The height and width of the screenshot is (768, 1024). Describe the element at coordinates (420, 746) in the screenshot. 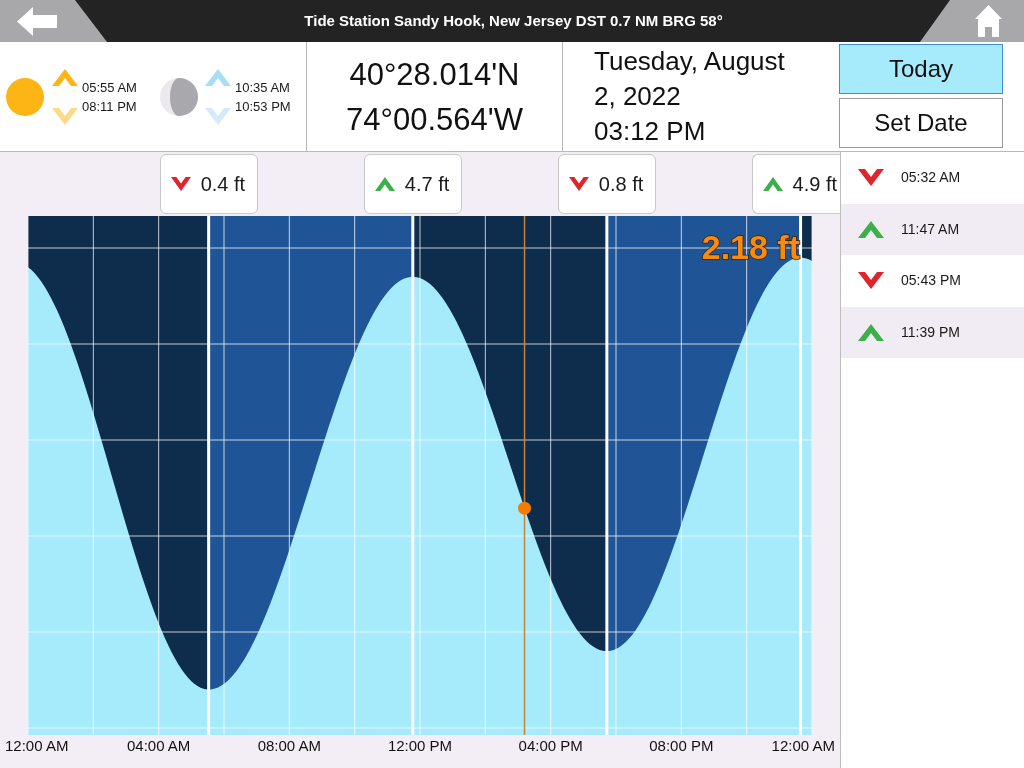

I see `time-axis-label: 12:00 PM` at that location.